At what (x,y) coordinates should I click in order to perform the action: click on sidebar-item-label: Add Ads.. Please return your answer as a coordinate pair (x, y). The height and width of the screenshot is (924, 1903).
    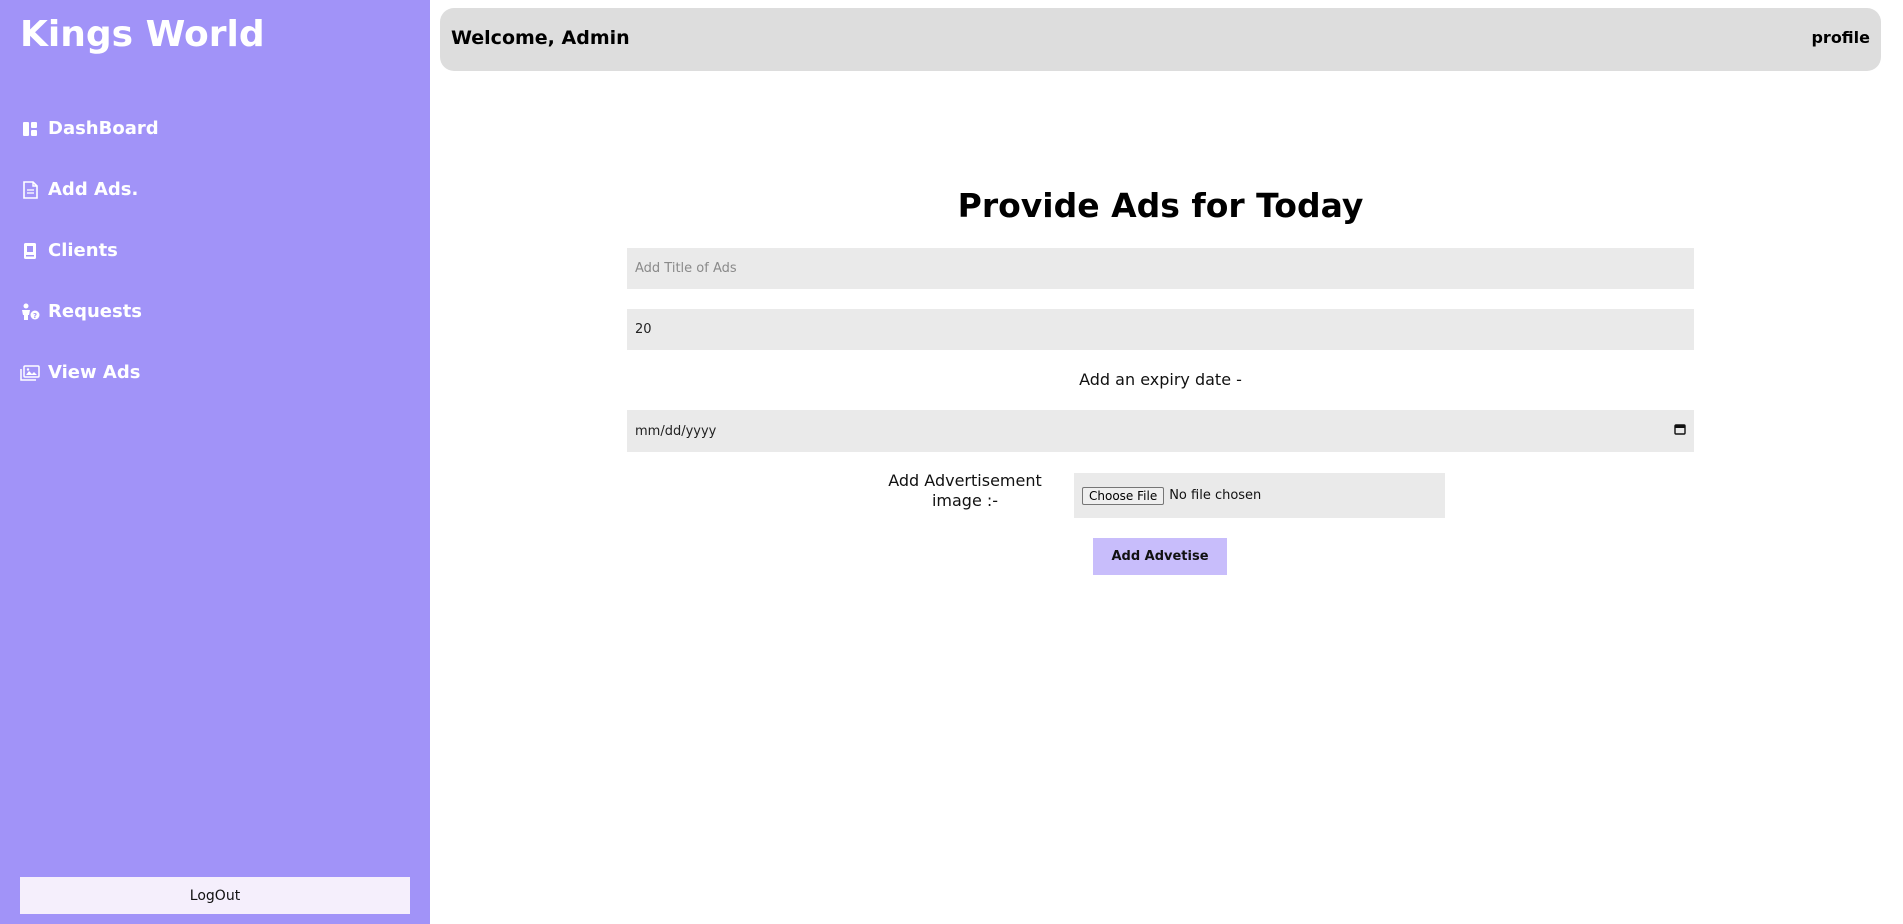
    Looking at the image, I should click on (93, 189).